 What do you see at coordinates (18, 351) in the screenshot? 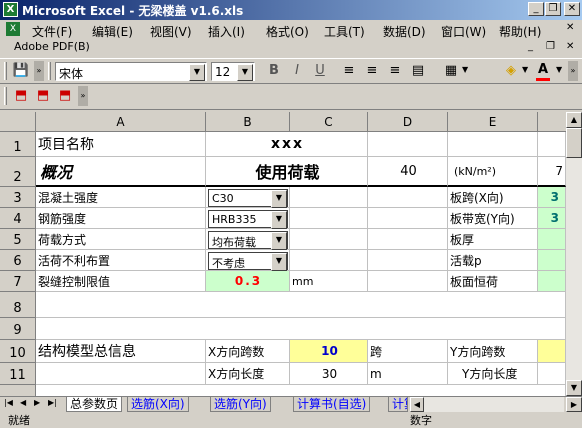
I see `row-header-10: 10` at bounding box center [18, 351].